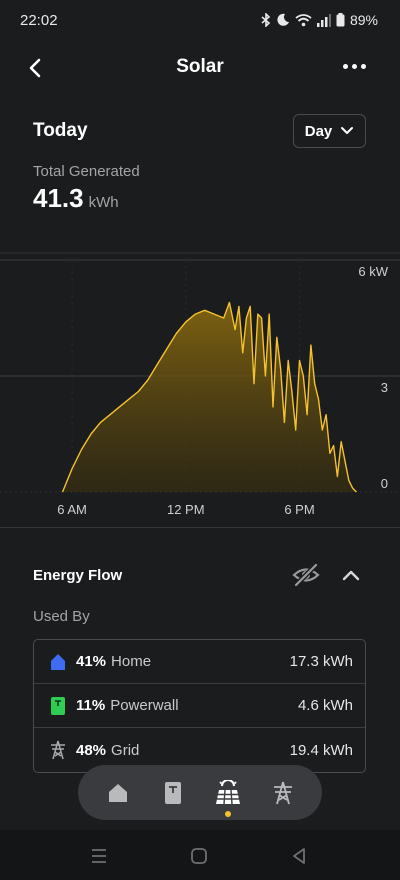 The width and height of the screenshot is (400, 880). What do you see at coordinates (303, 20) in the screenshot?
I see `wifi-icon` at bounding box center [303, 20].